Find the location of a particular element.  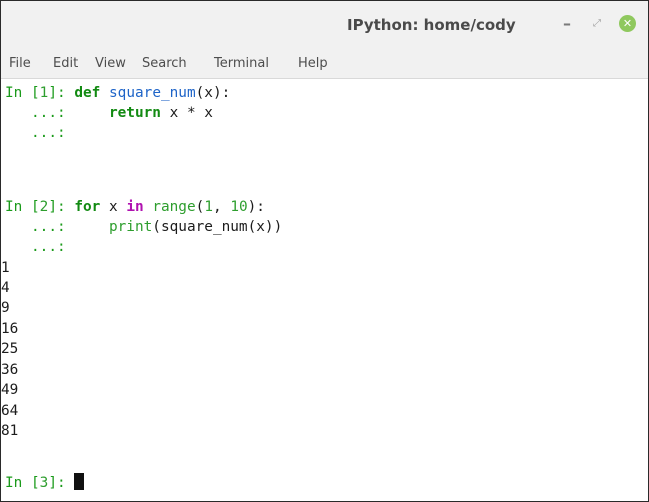

loop-variable: x is located at coordinates (113, 207).